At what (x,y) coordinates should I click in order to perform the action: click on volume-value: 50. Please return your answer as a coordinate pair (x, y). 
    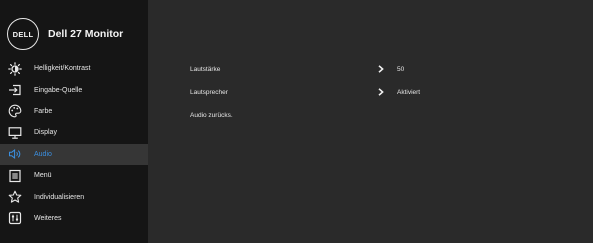
    Looking at the image, I should click on (401, 69).